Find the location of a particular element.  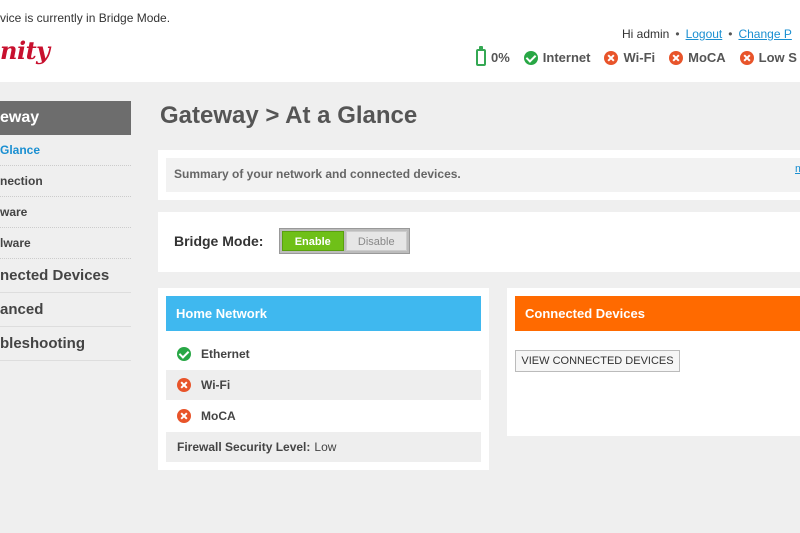

enable-button: Enable is located at coordinates (313, 241).